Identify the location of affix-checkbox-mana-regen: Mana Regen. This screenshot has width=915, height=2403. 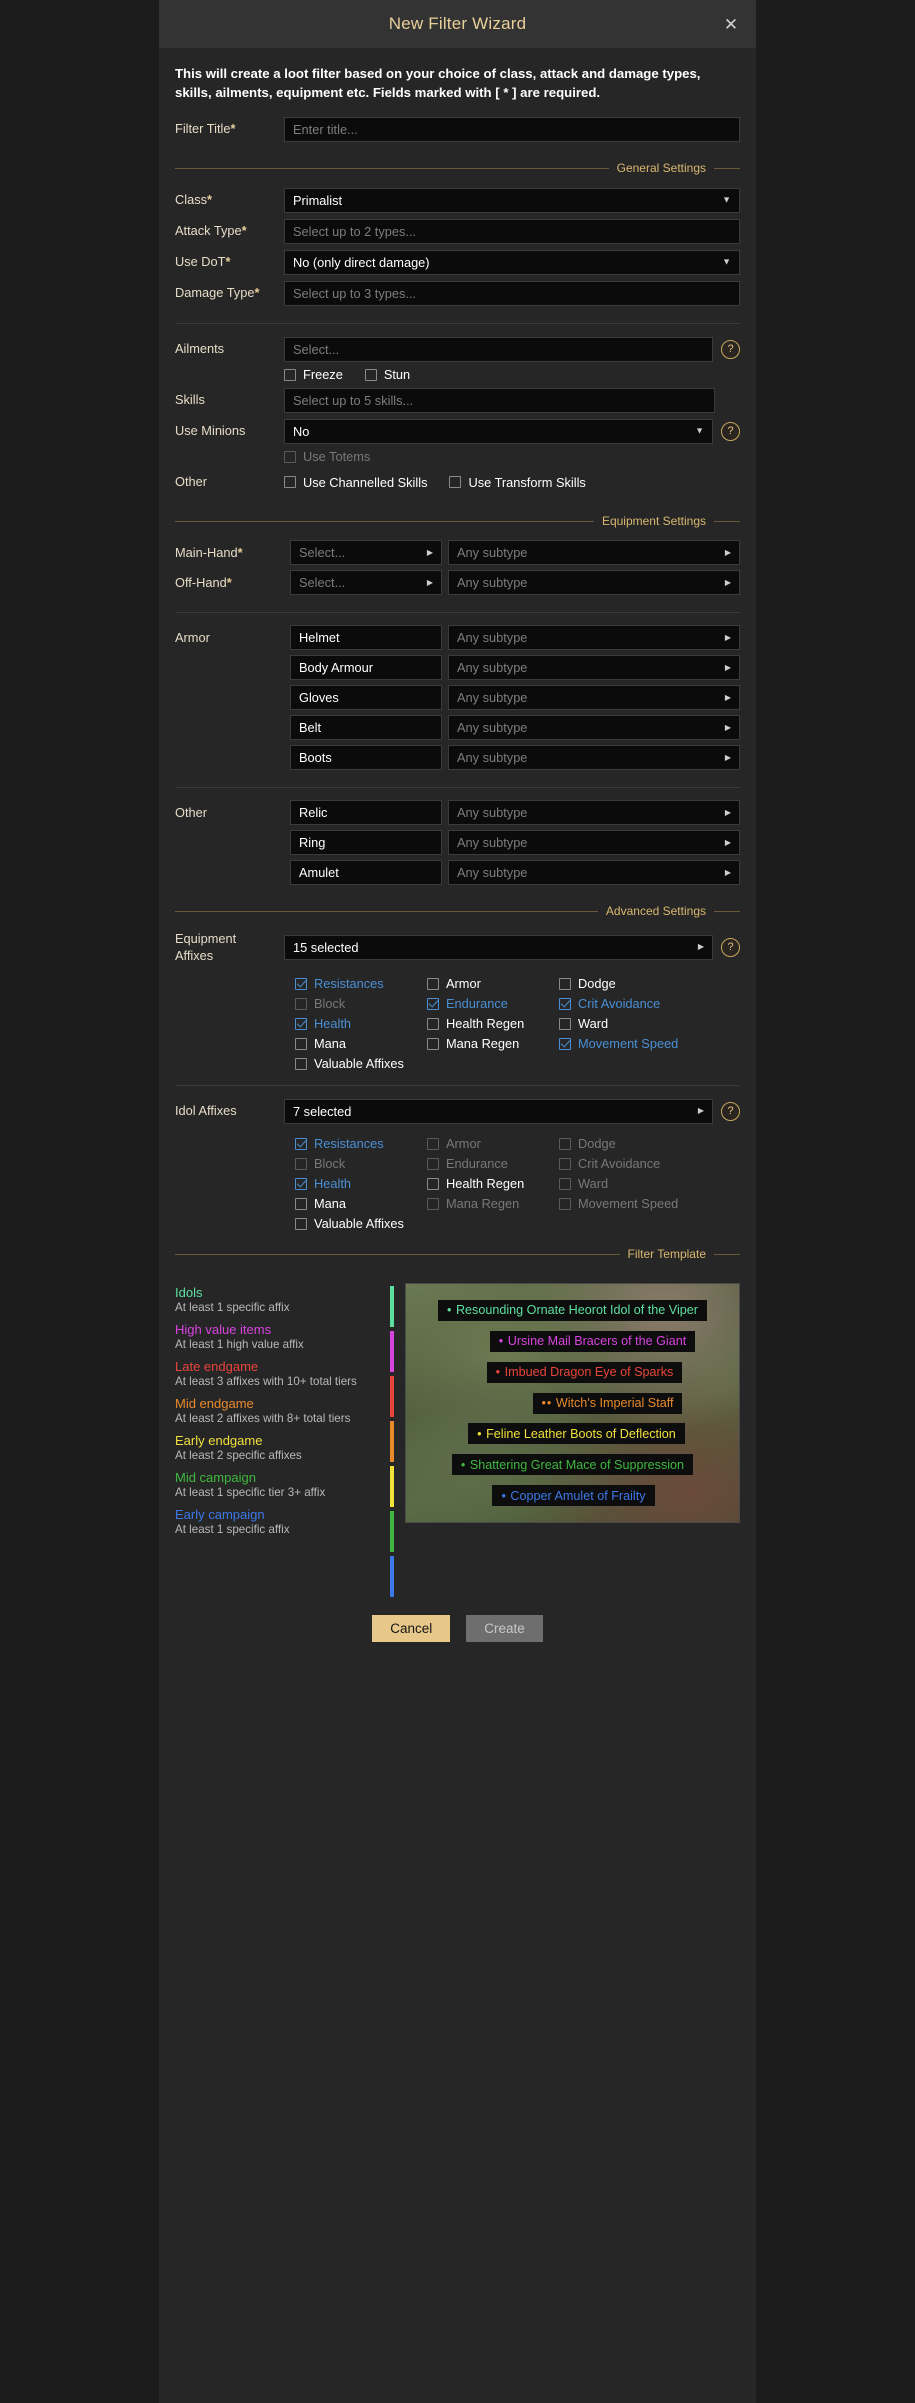
(493, 1043).